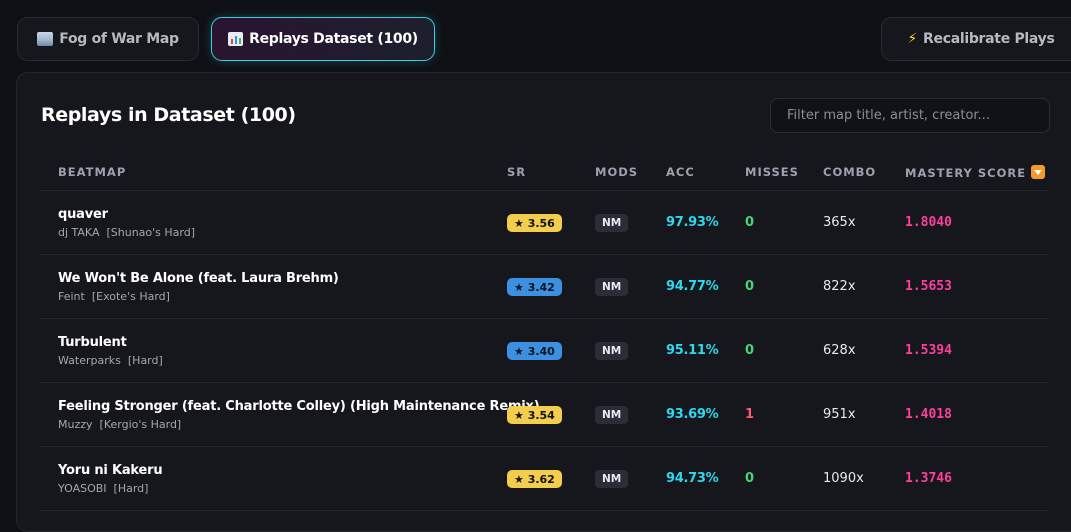 The width and height of the screenshot is (1071, 532). Describe the element at coordinates (71, 296) in the screenshot. I see `beatmap-artist: Feint` at that location.